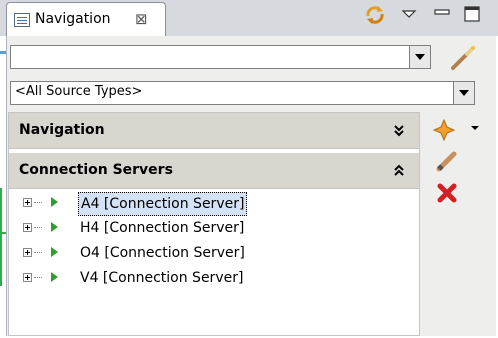  I want to click on connection-servers-section-header: Connection Servers, so click(214, 171).